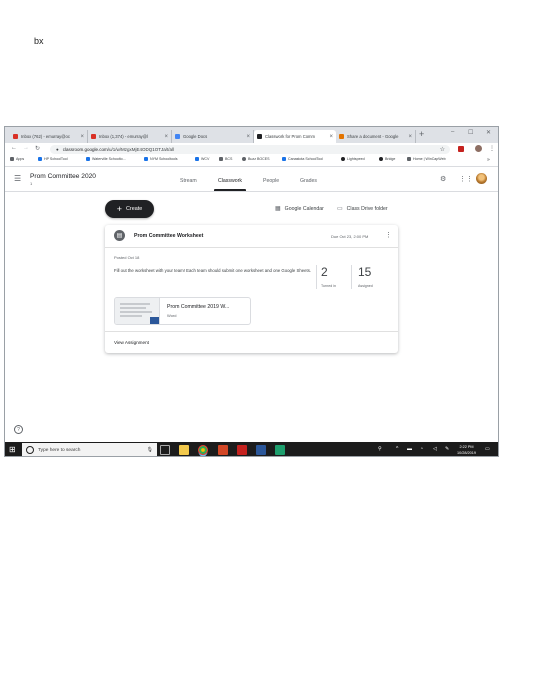  Describe the element at coordinates (63, 176) in the screenshot. I see `class-title: Prom Committee 2020` at that location.